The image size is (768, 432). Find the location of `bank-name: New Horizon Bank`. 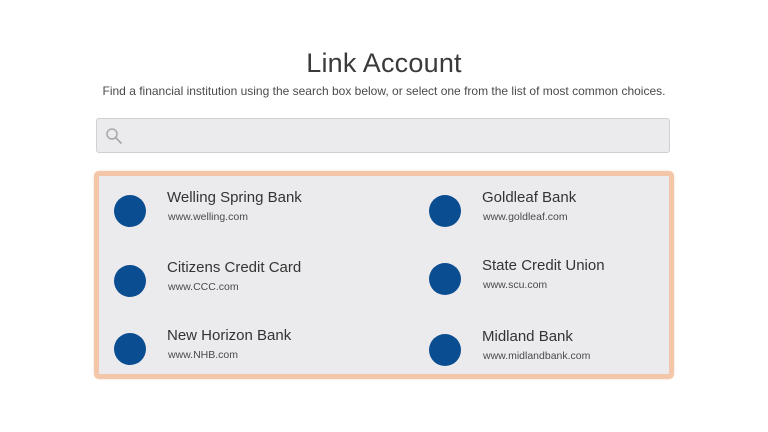

bank-name: New Horizon Bank is located at coordinates (229, 335).